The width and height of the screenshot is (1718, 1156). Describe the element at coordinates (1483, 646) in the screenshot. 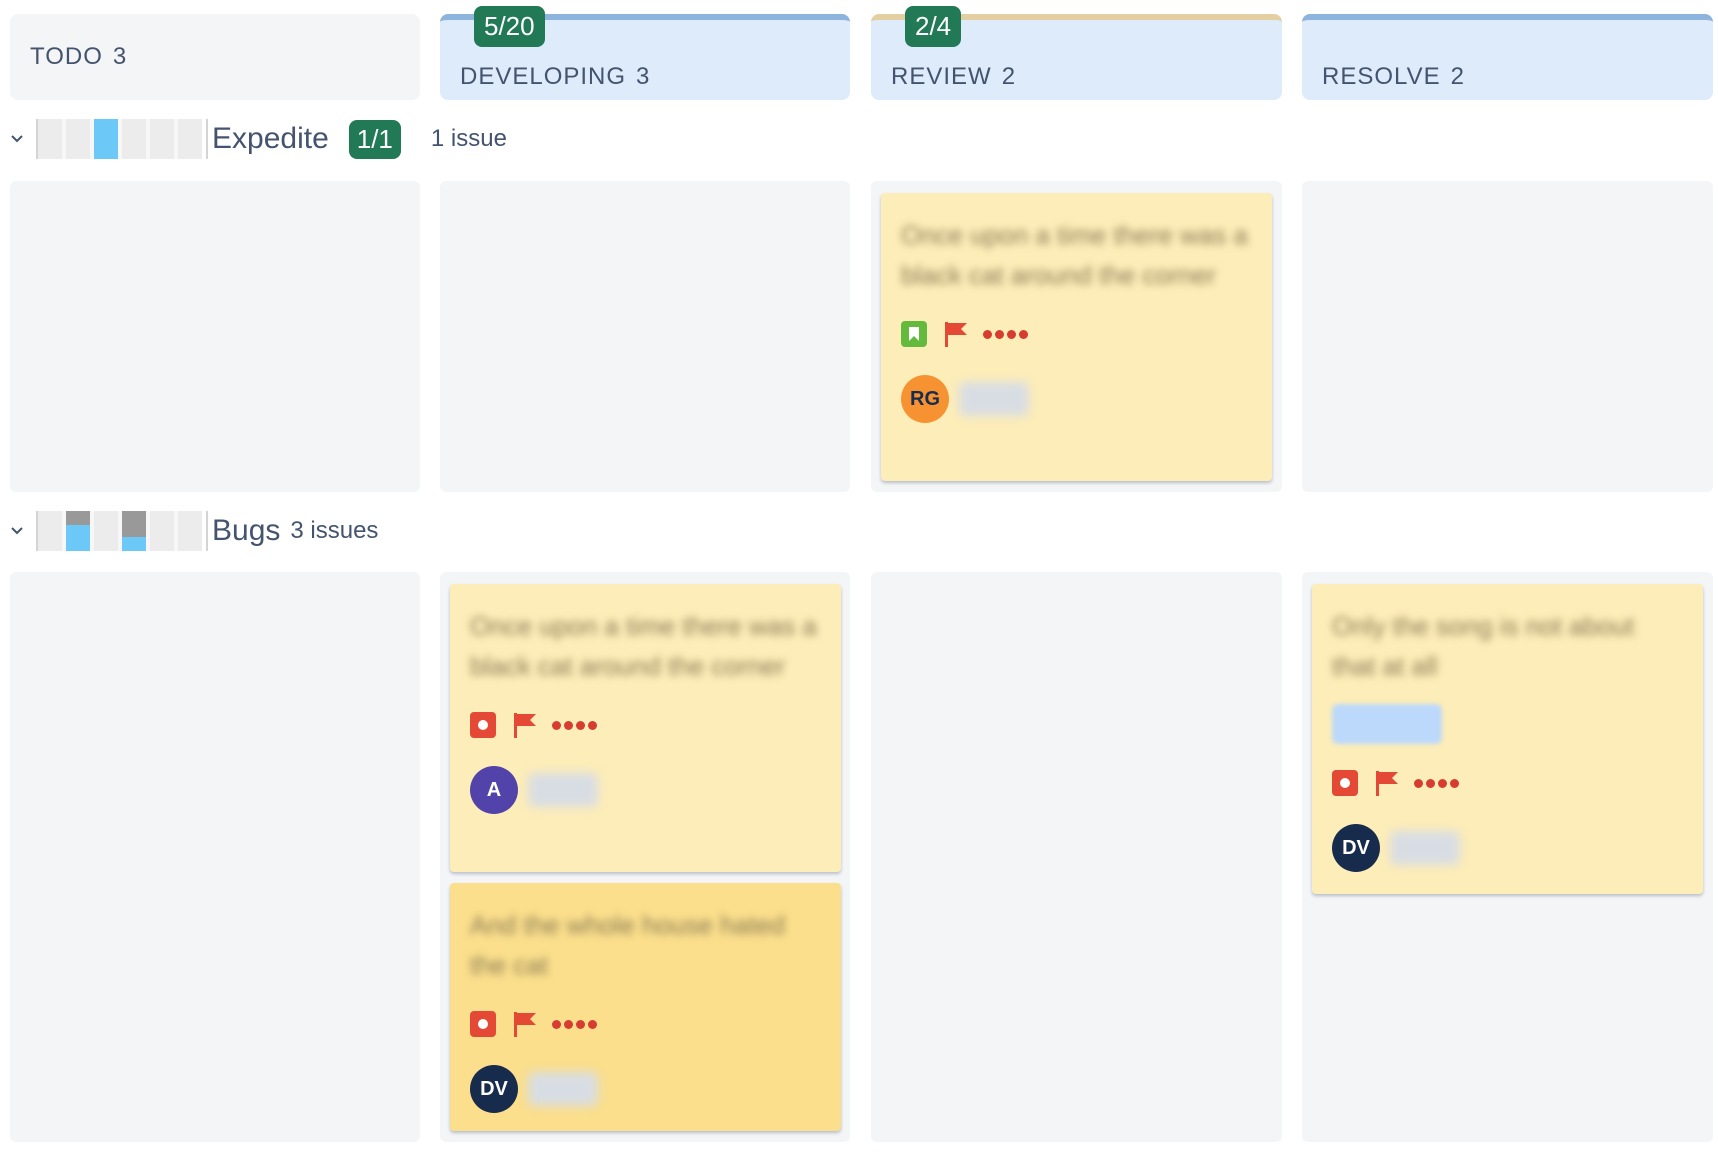

I see `card-title: Only the song is not about that at all` at that location.